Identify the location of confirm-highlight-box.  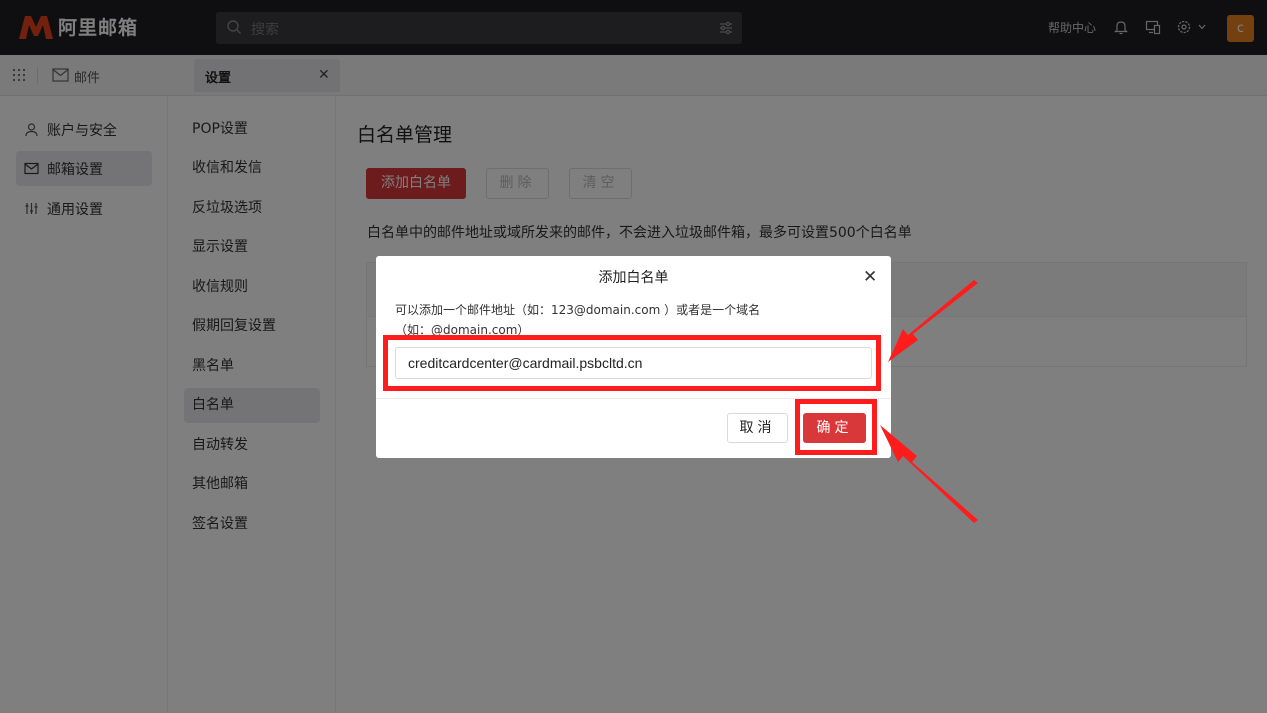
(836, 427).